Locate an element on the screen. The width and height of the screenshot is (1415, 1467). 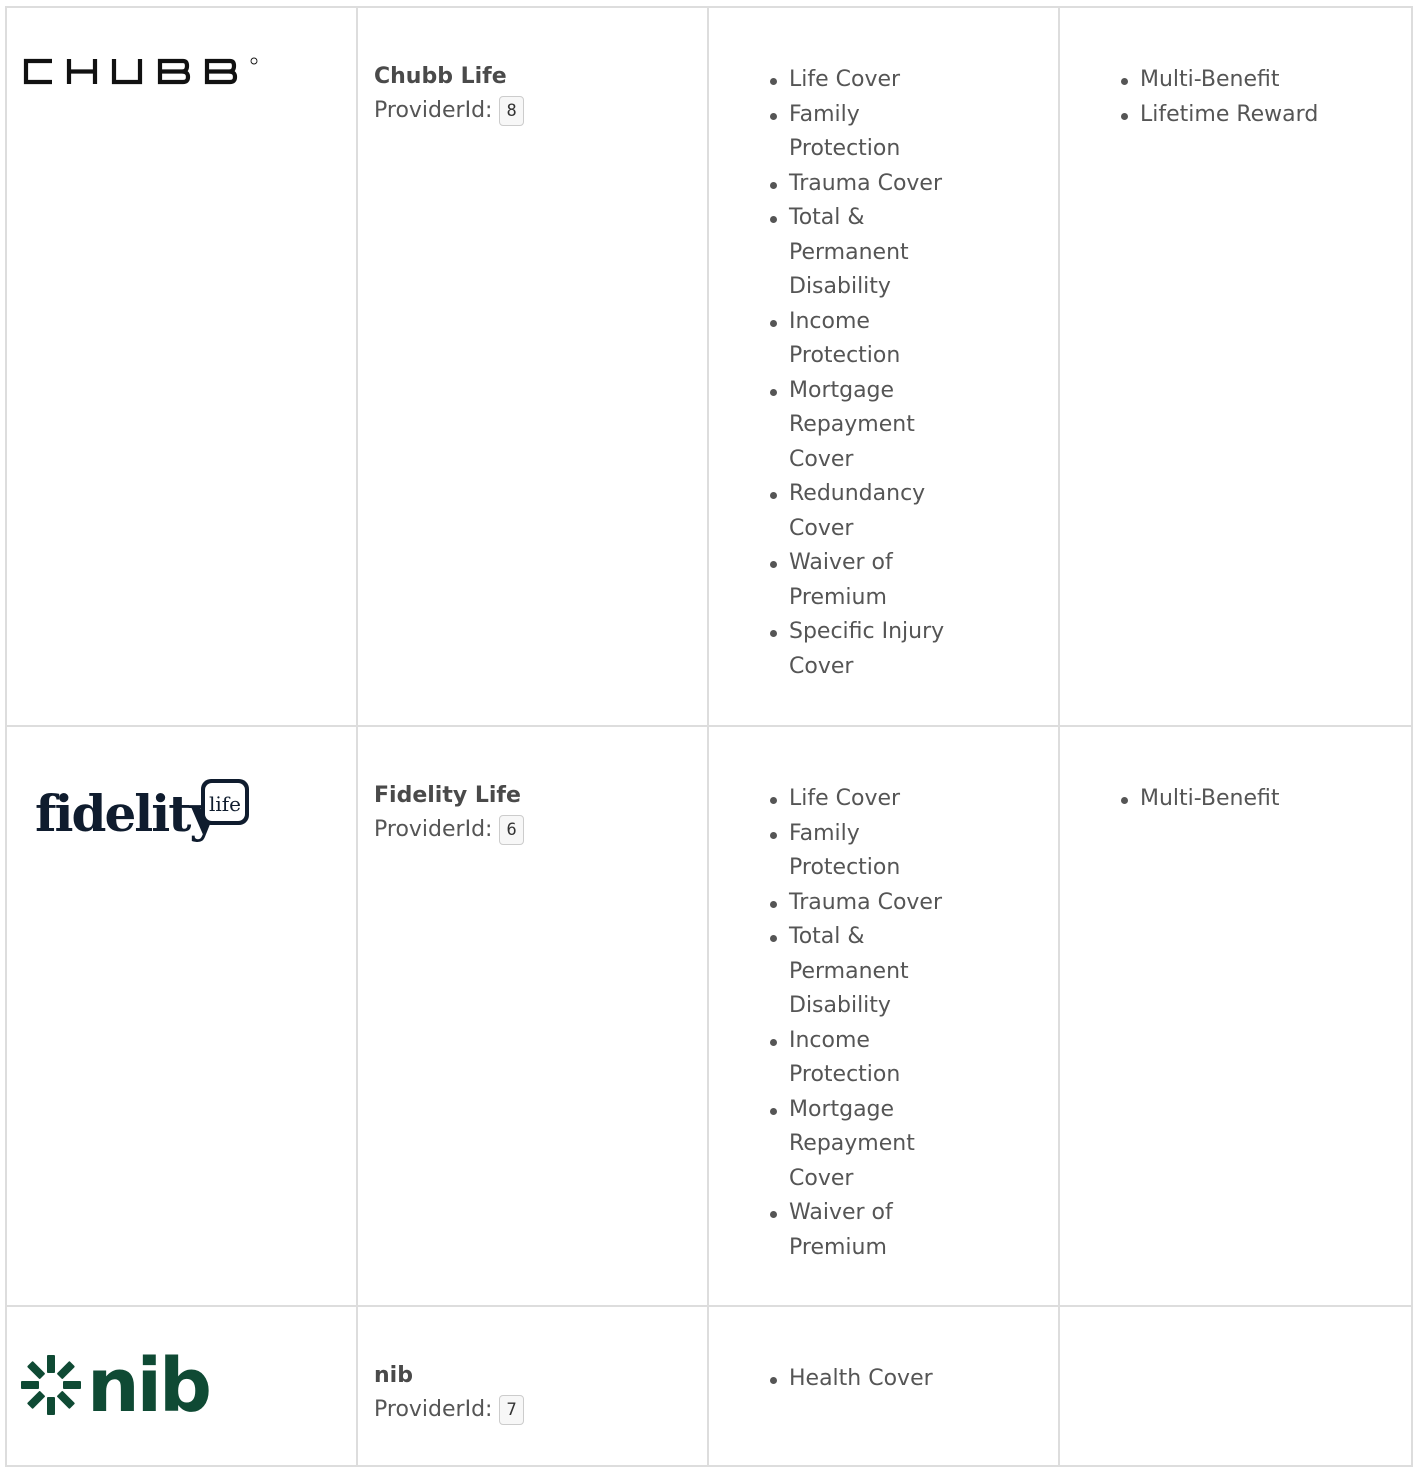
benefits-cell: Health Cover is located at coordinates (883, 1386).